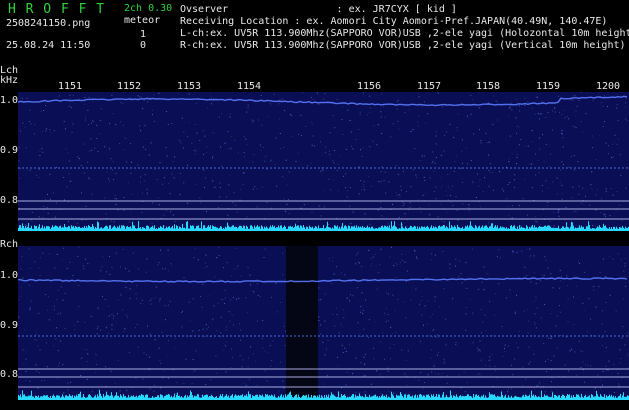 The image size is (629, 410). What do you see at coordinates (369, 86) in the screenshot?
I see `time-label: 1156` at bounding box center [369, 86].